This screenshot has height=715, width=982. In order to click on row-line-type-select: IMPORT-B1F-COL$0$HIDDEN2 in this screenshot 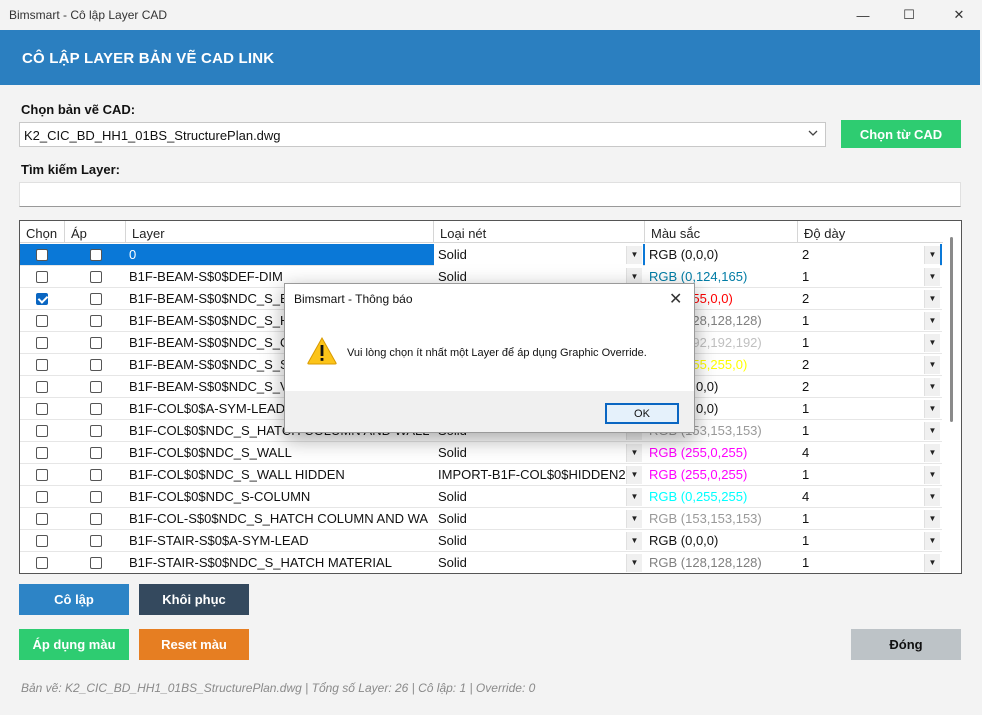, I will do `click(538, 475)`.